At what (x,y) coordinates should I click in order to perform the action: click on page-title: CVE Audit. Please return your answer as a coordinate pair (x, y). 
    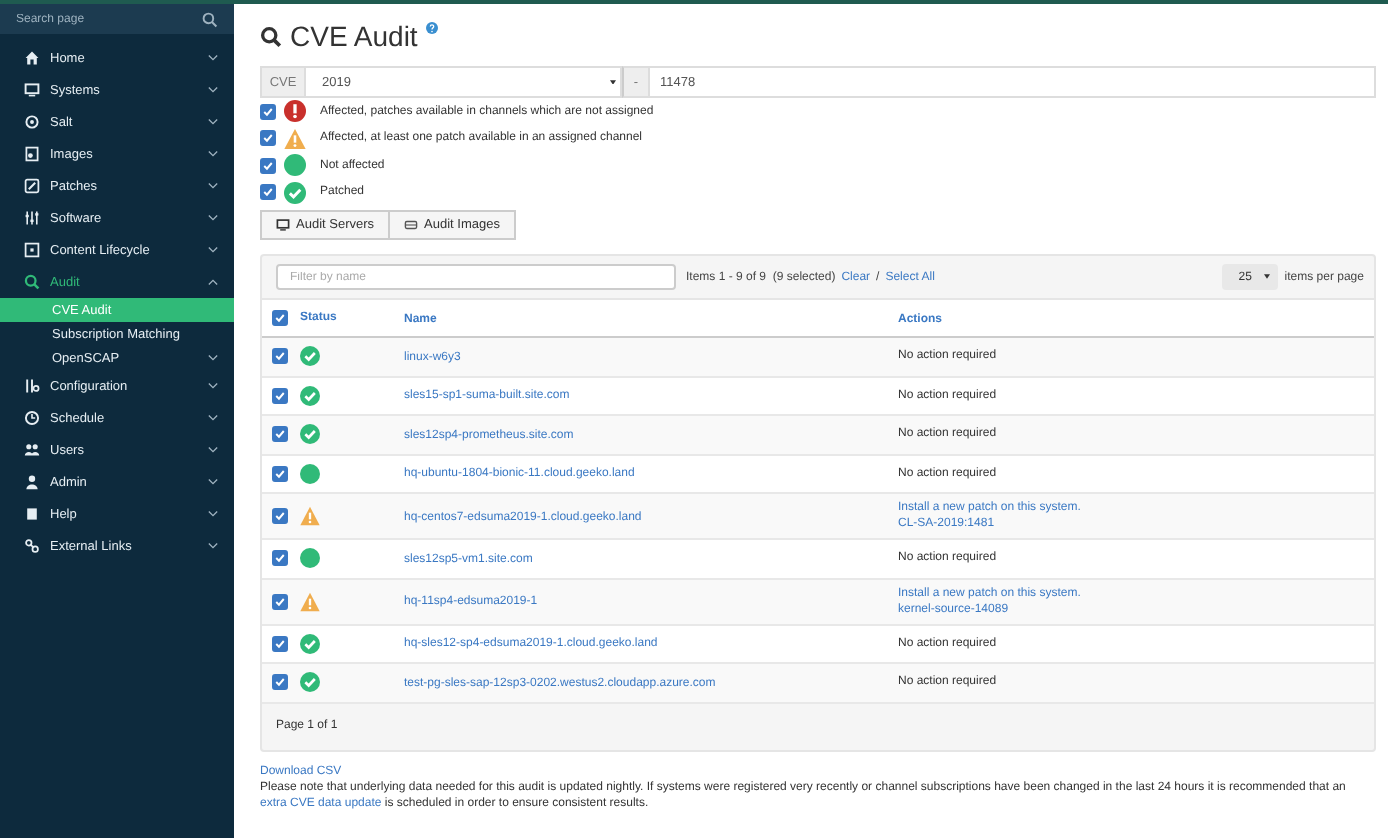
    Looking at the image, I should click on (354, 36).